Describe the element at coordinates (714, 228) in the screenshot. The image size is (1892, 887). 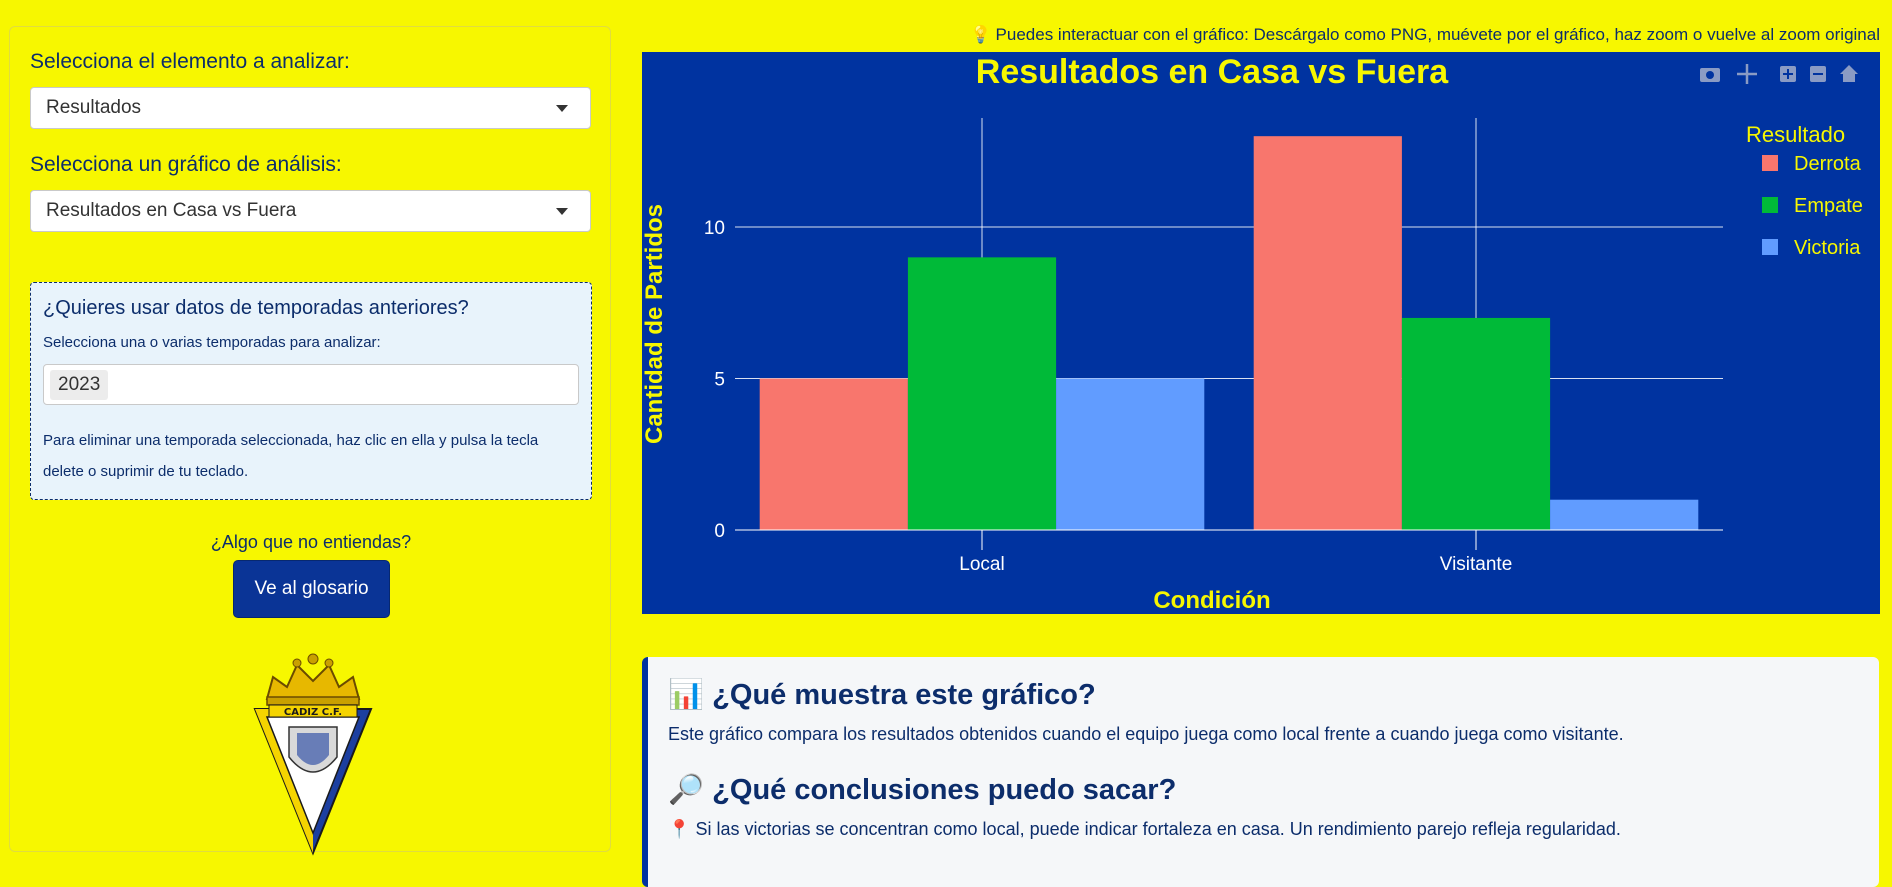
I see `y-tick-label: 10` at that location.